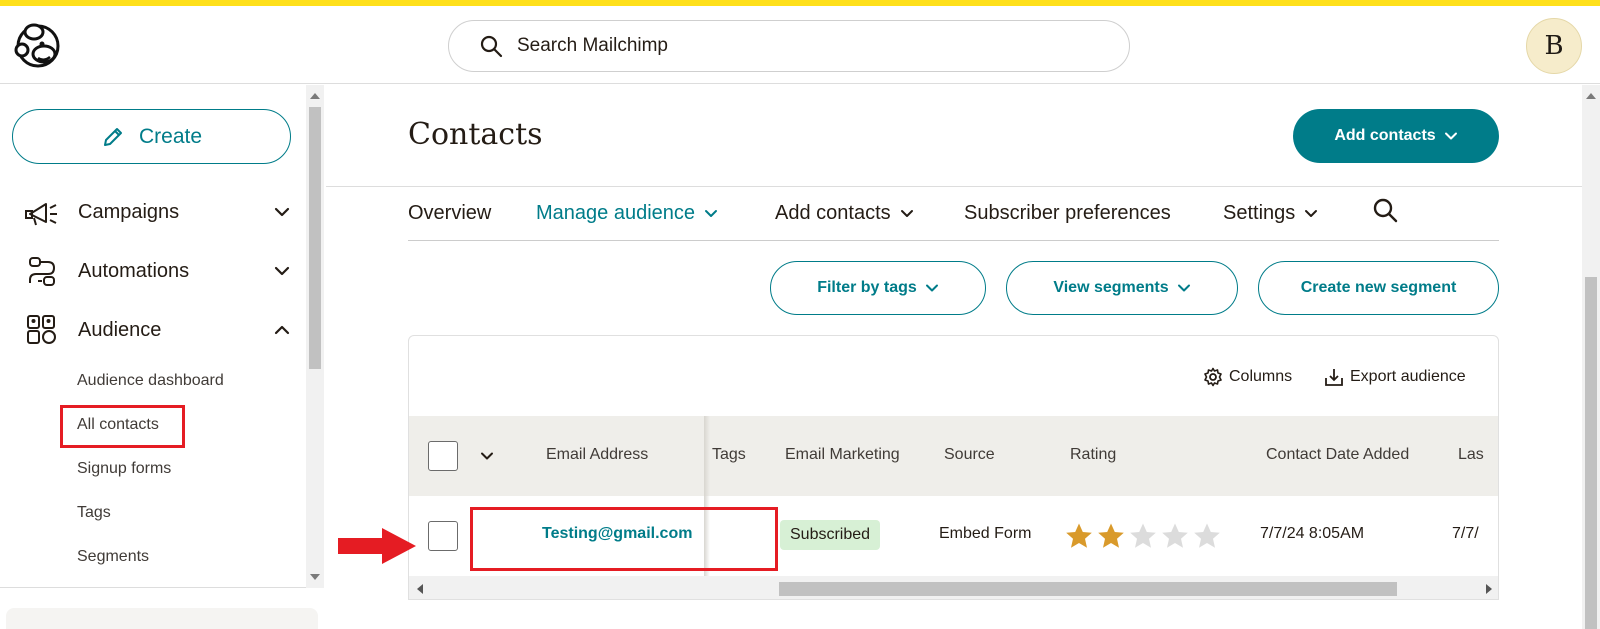  I want to click on pencil-icon, so click(112, 136).